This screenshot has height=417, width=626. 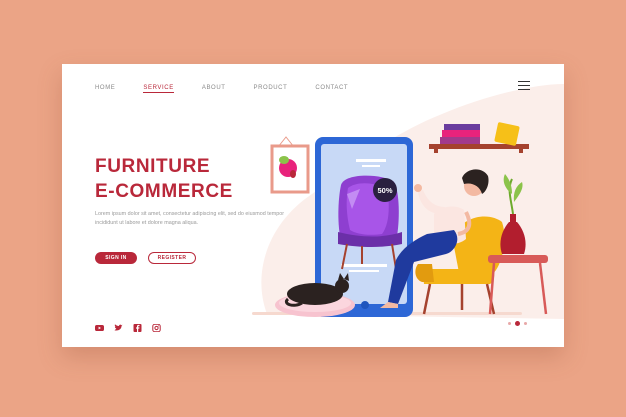 I want to click on hero-title-line1: FURNITURE, so click(x=153, y=166).